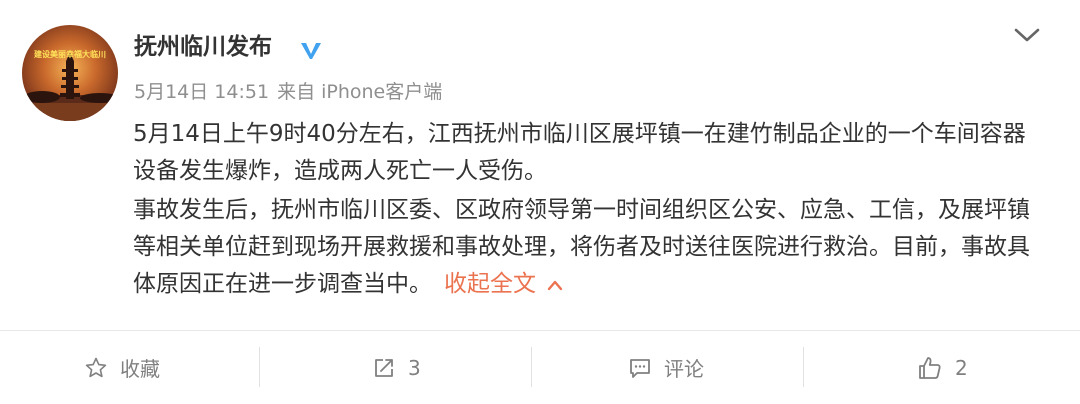 The width and height of the screenshot is (1080, 404). What do you see at coordinates (942, 367) in the screenshot?
I see `like-button: 2` at bounding box center [942, 367].